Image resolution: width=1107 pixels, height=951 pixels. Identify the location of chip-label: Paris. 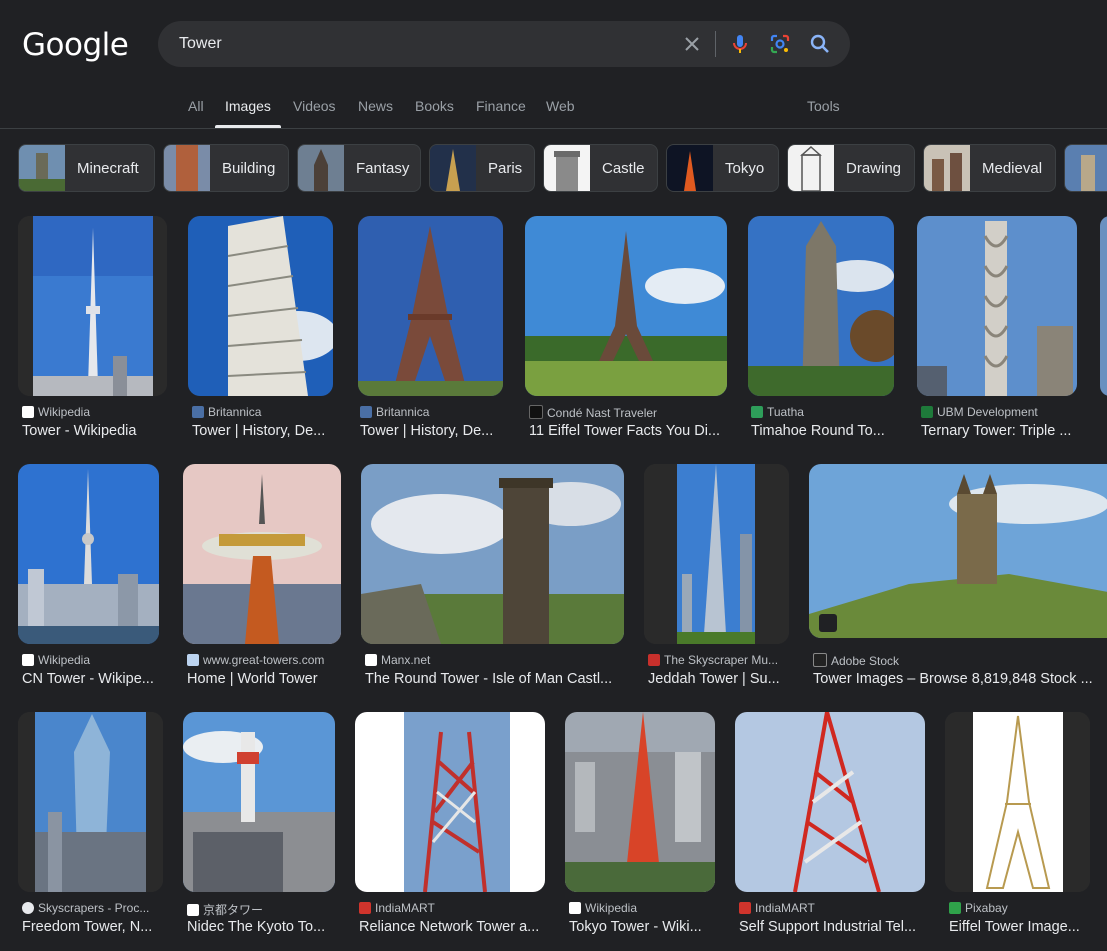
(505, 168).